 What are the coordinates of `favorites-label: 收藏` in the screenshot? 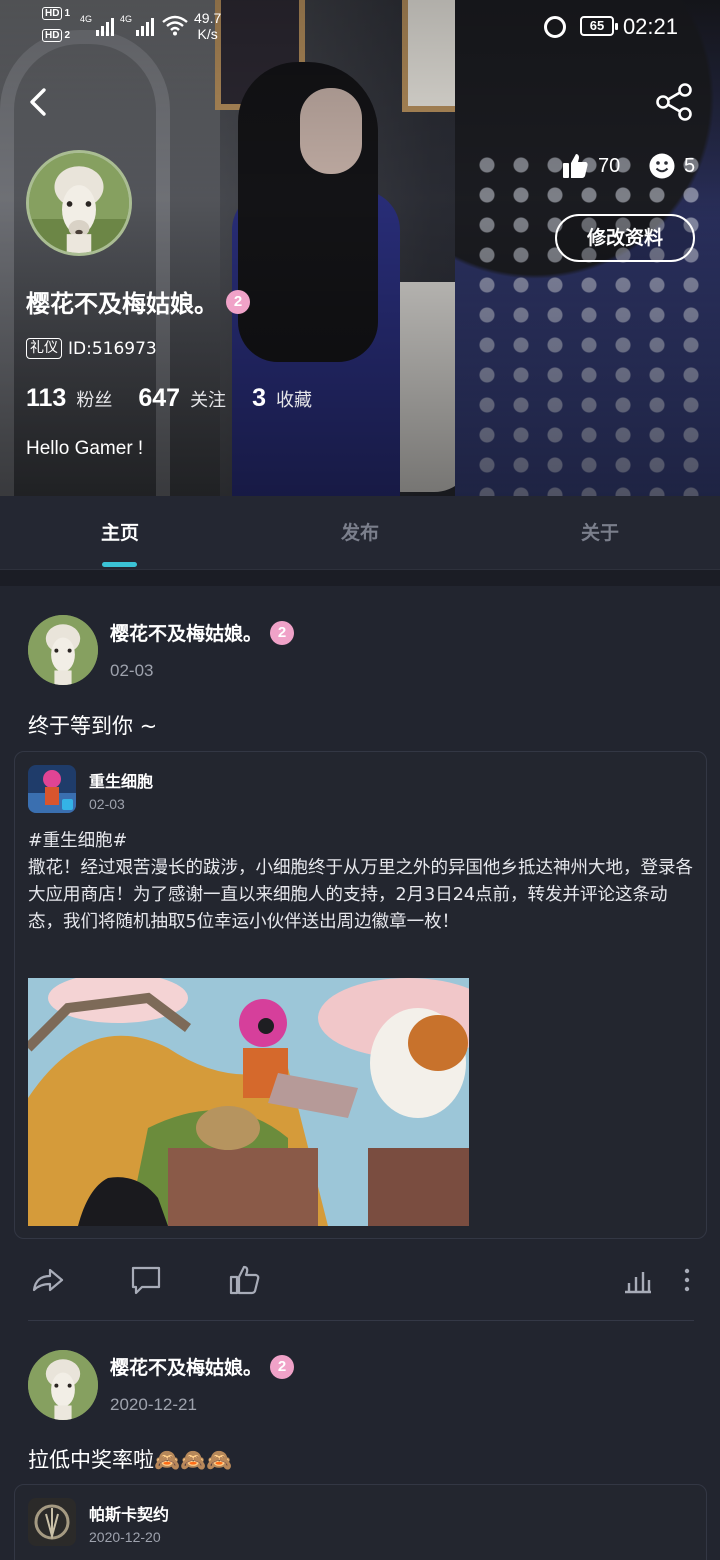 It's located at (294, 399).